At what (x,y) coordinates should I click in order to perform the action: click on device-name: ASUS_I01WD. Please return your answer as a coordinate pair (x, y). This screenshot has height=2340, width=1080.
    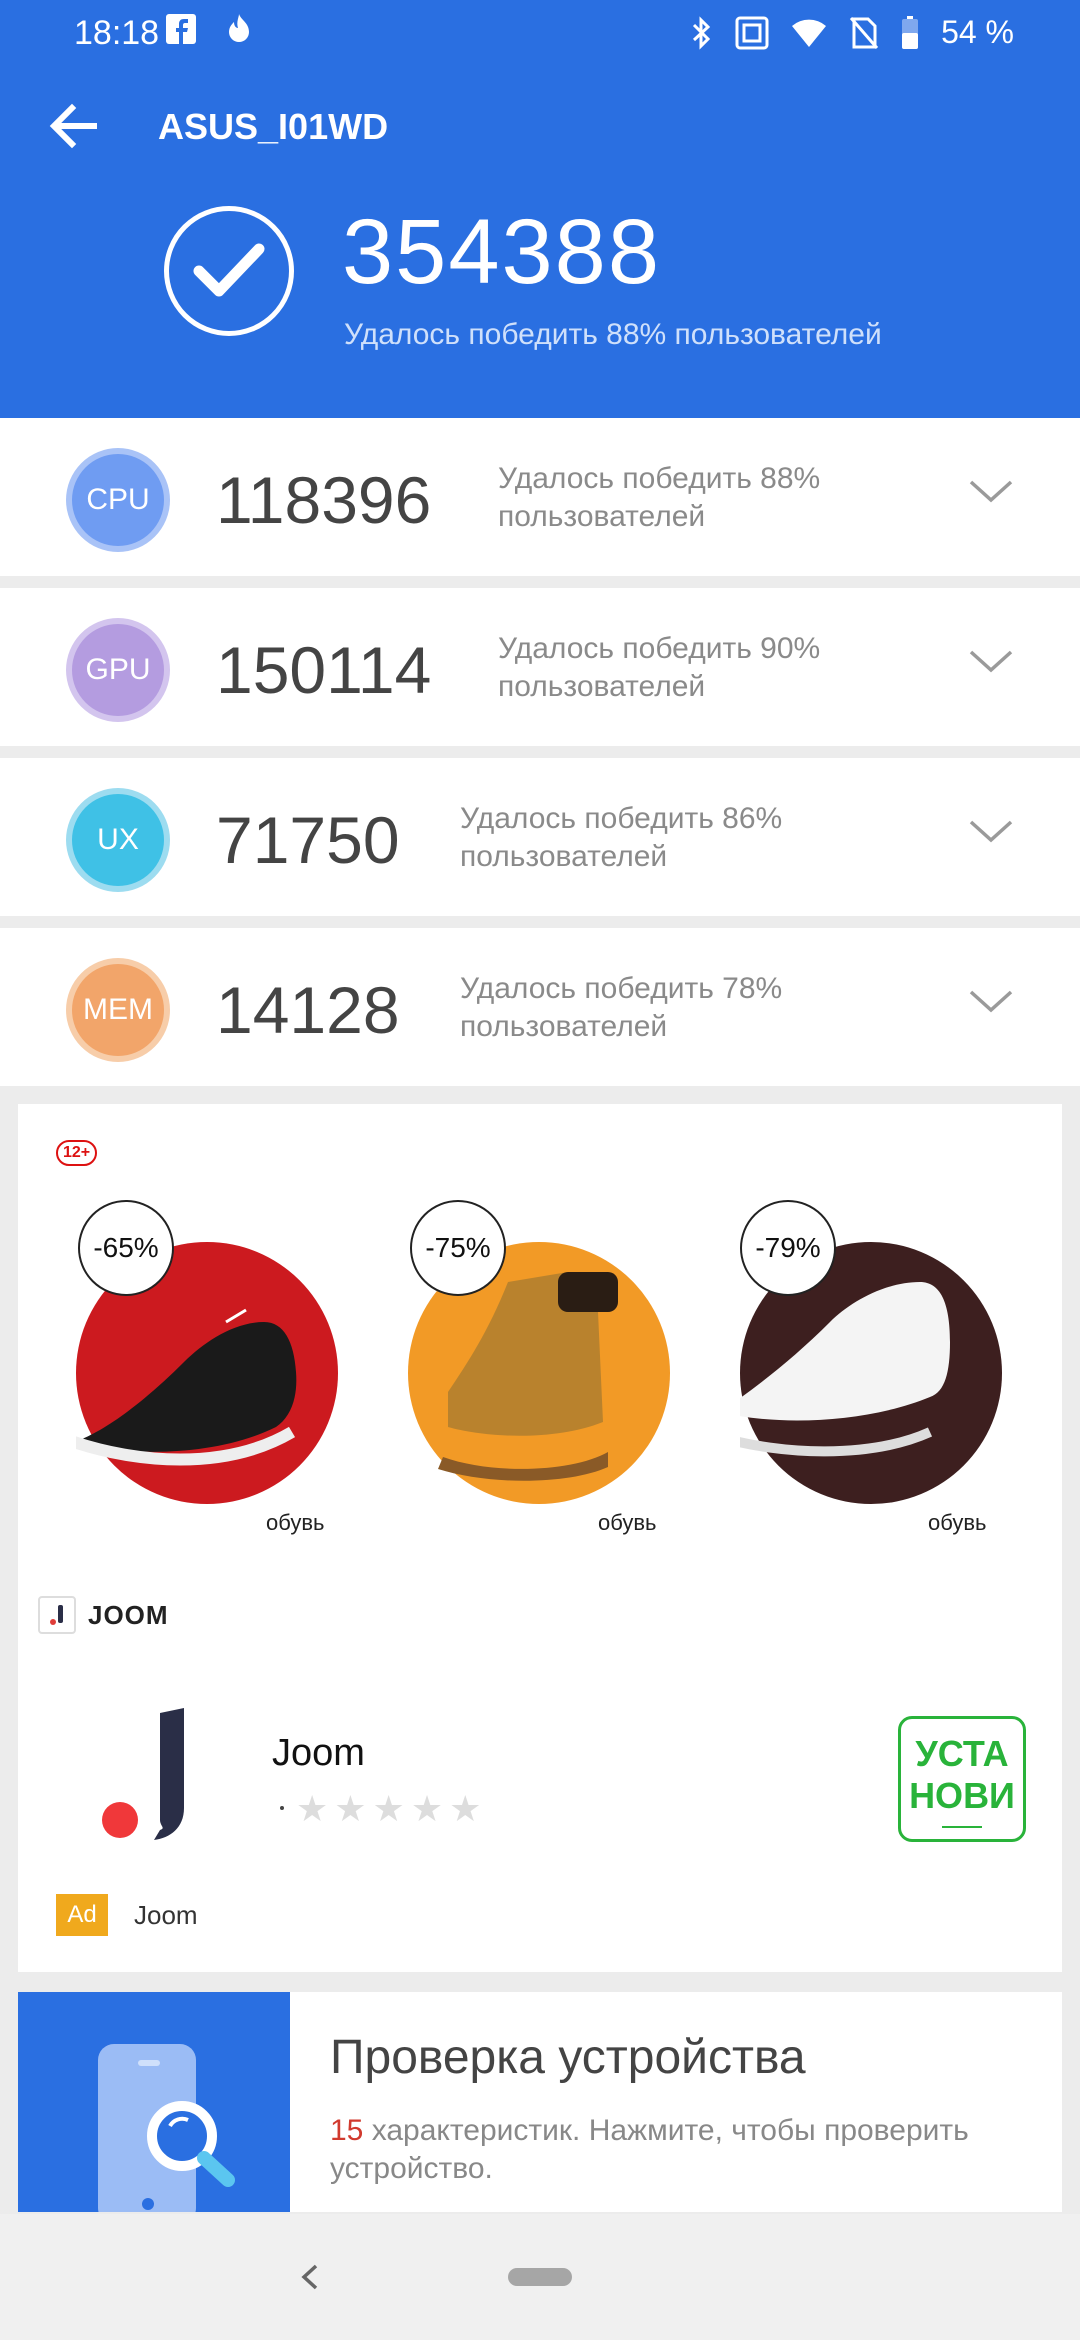
    Looking at the image, I should click on (273, 126).